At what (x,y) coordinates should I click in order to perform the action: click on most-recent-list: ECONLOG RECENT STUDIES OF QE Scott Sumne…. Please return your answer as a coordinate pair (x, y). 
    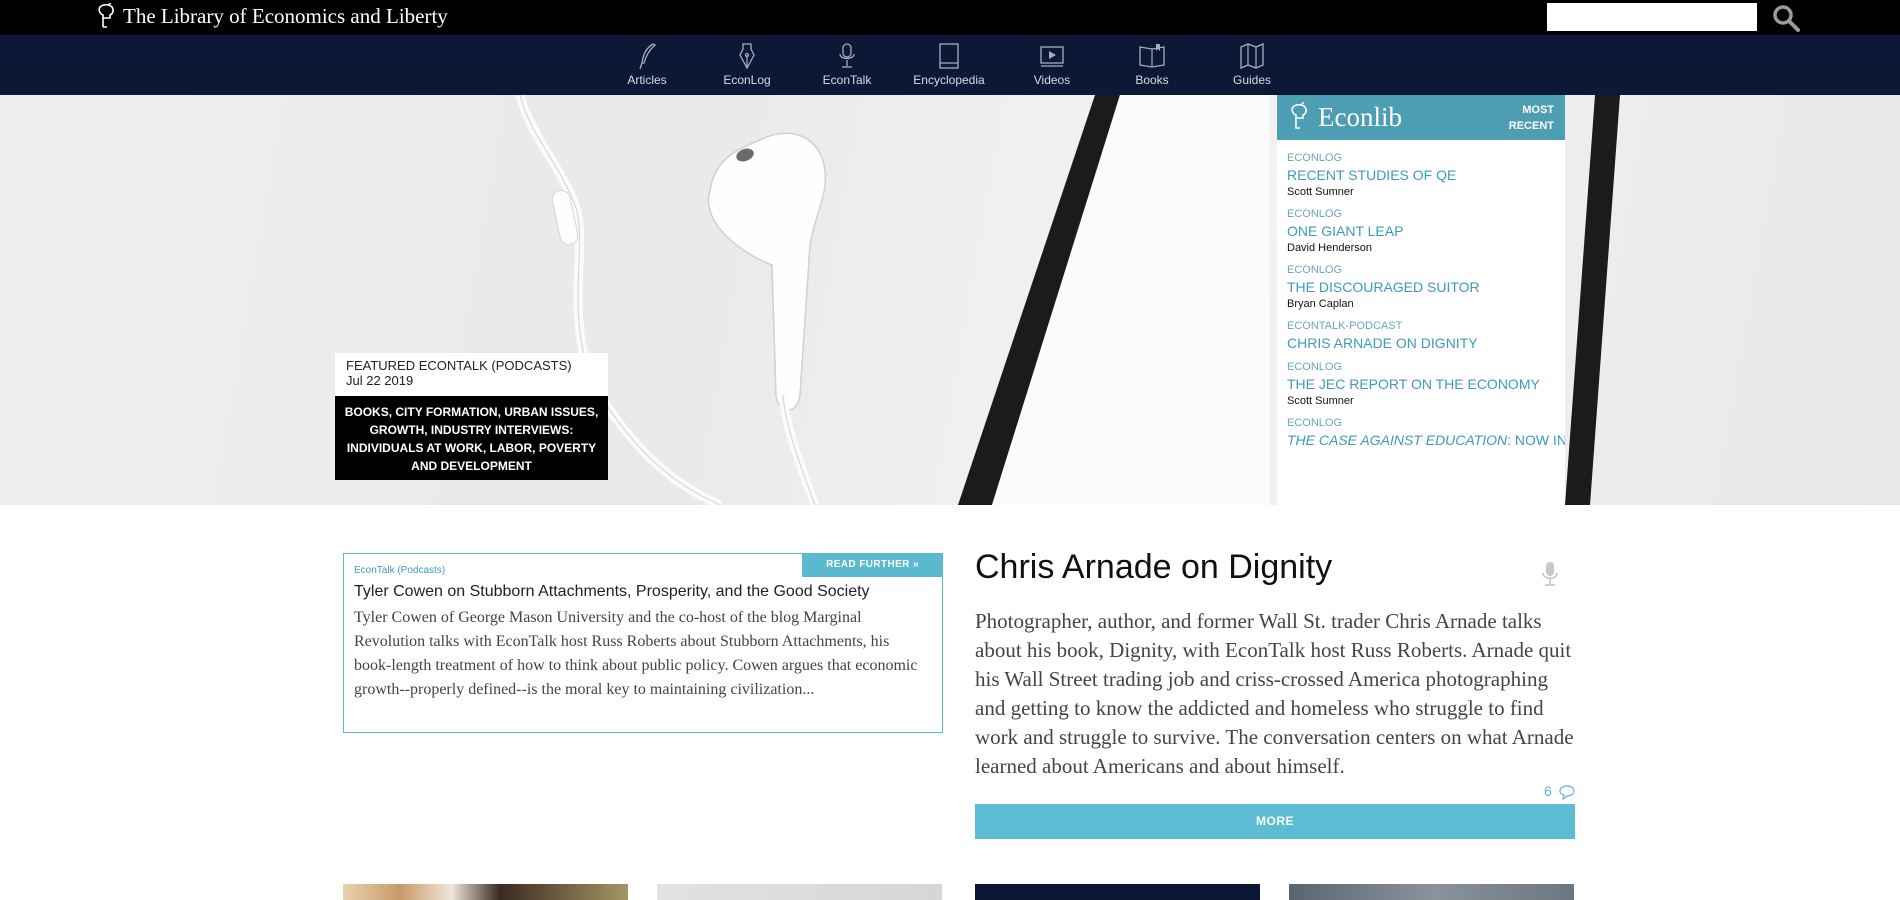
    Looking at the image, I should click on (1426, 304).